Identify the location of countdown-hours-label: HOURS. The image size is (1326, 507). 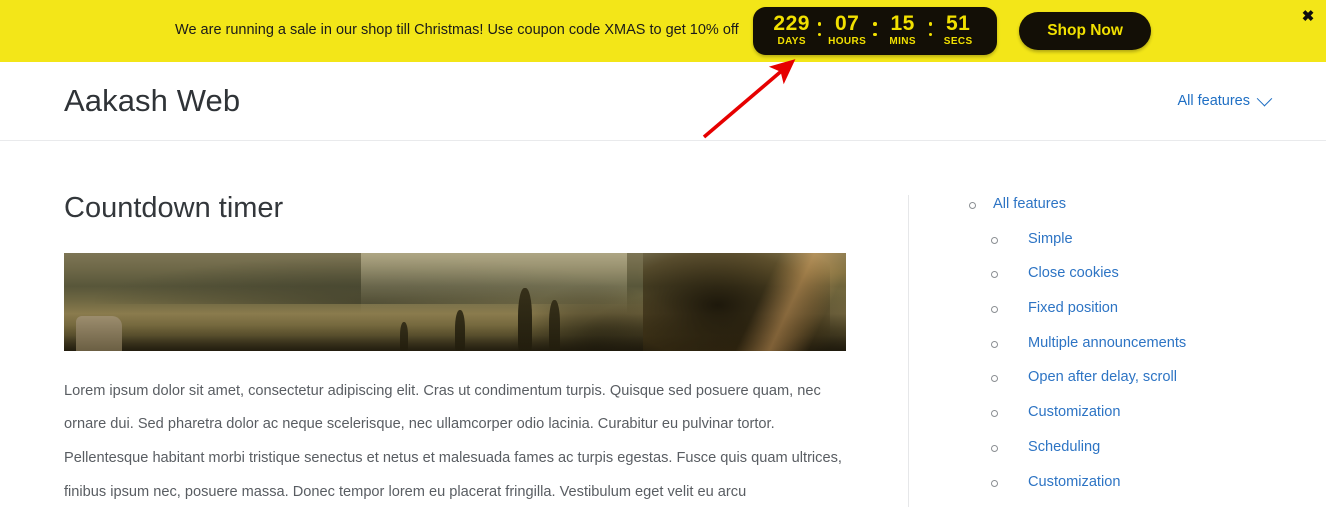
(847, 42).